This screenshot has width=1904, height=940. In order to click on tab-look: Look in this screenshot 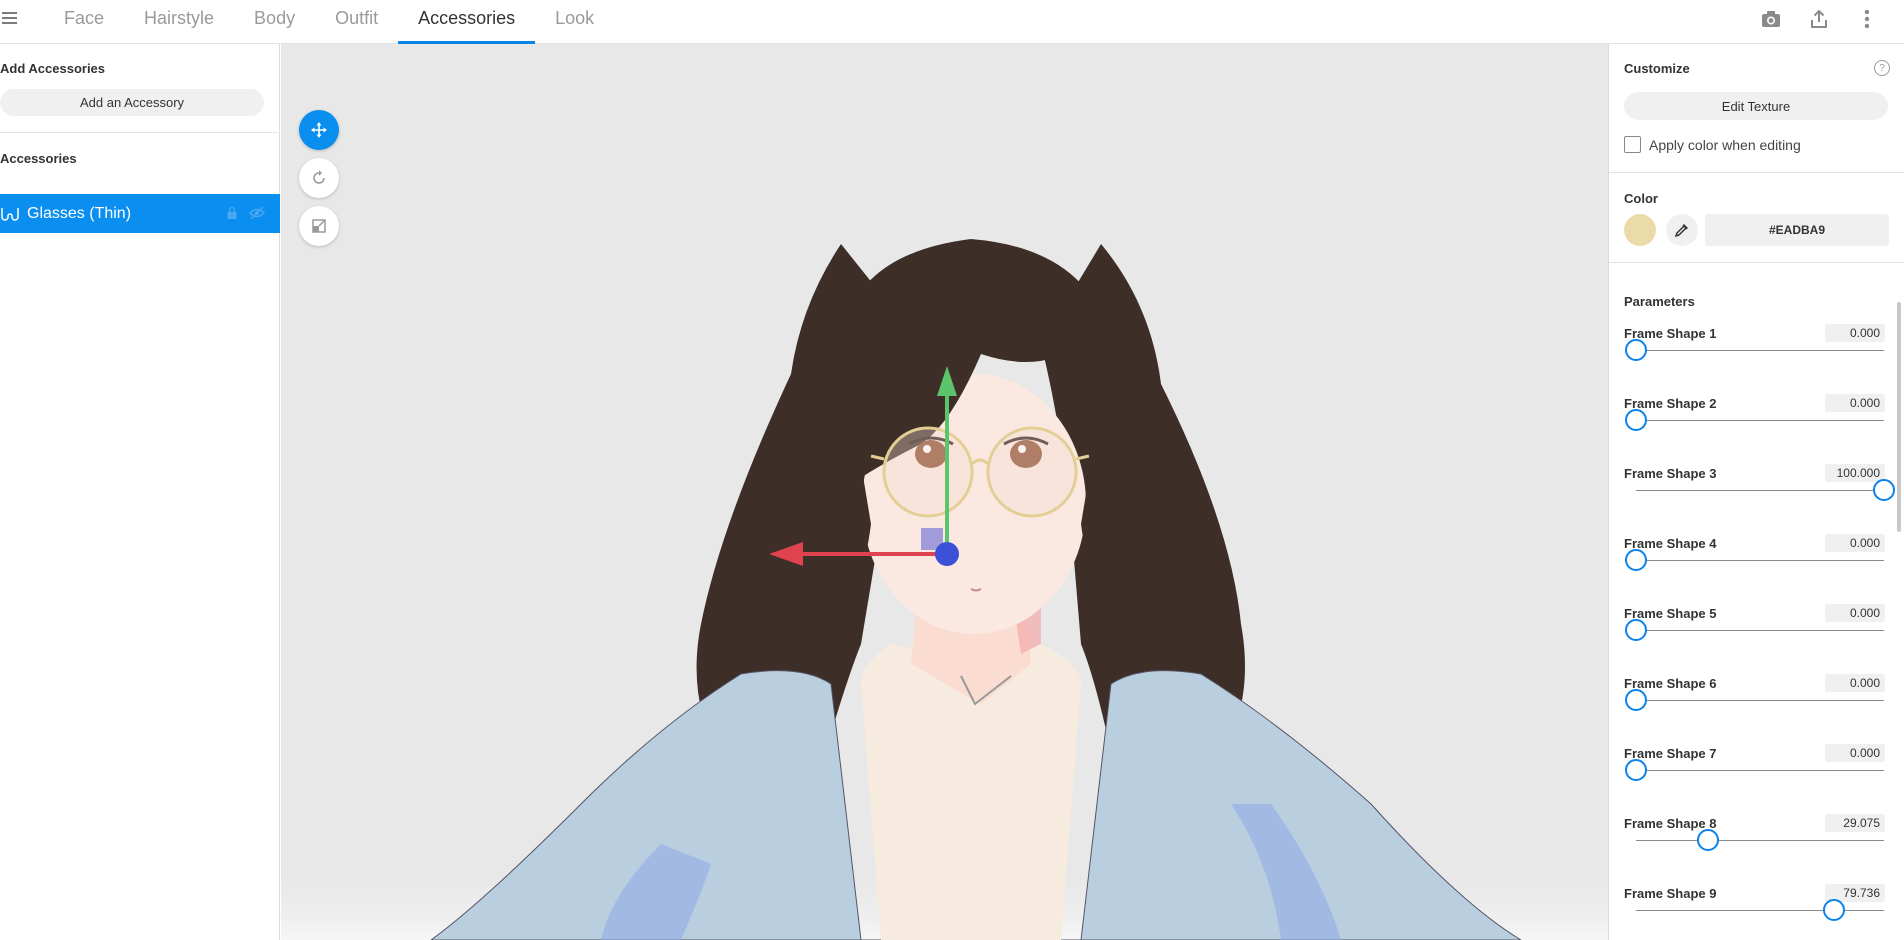, I will do `click(574, 21)`.